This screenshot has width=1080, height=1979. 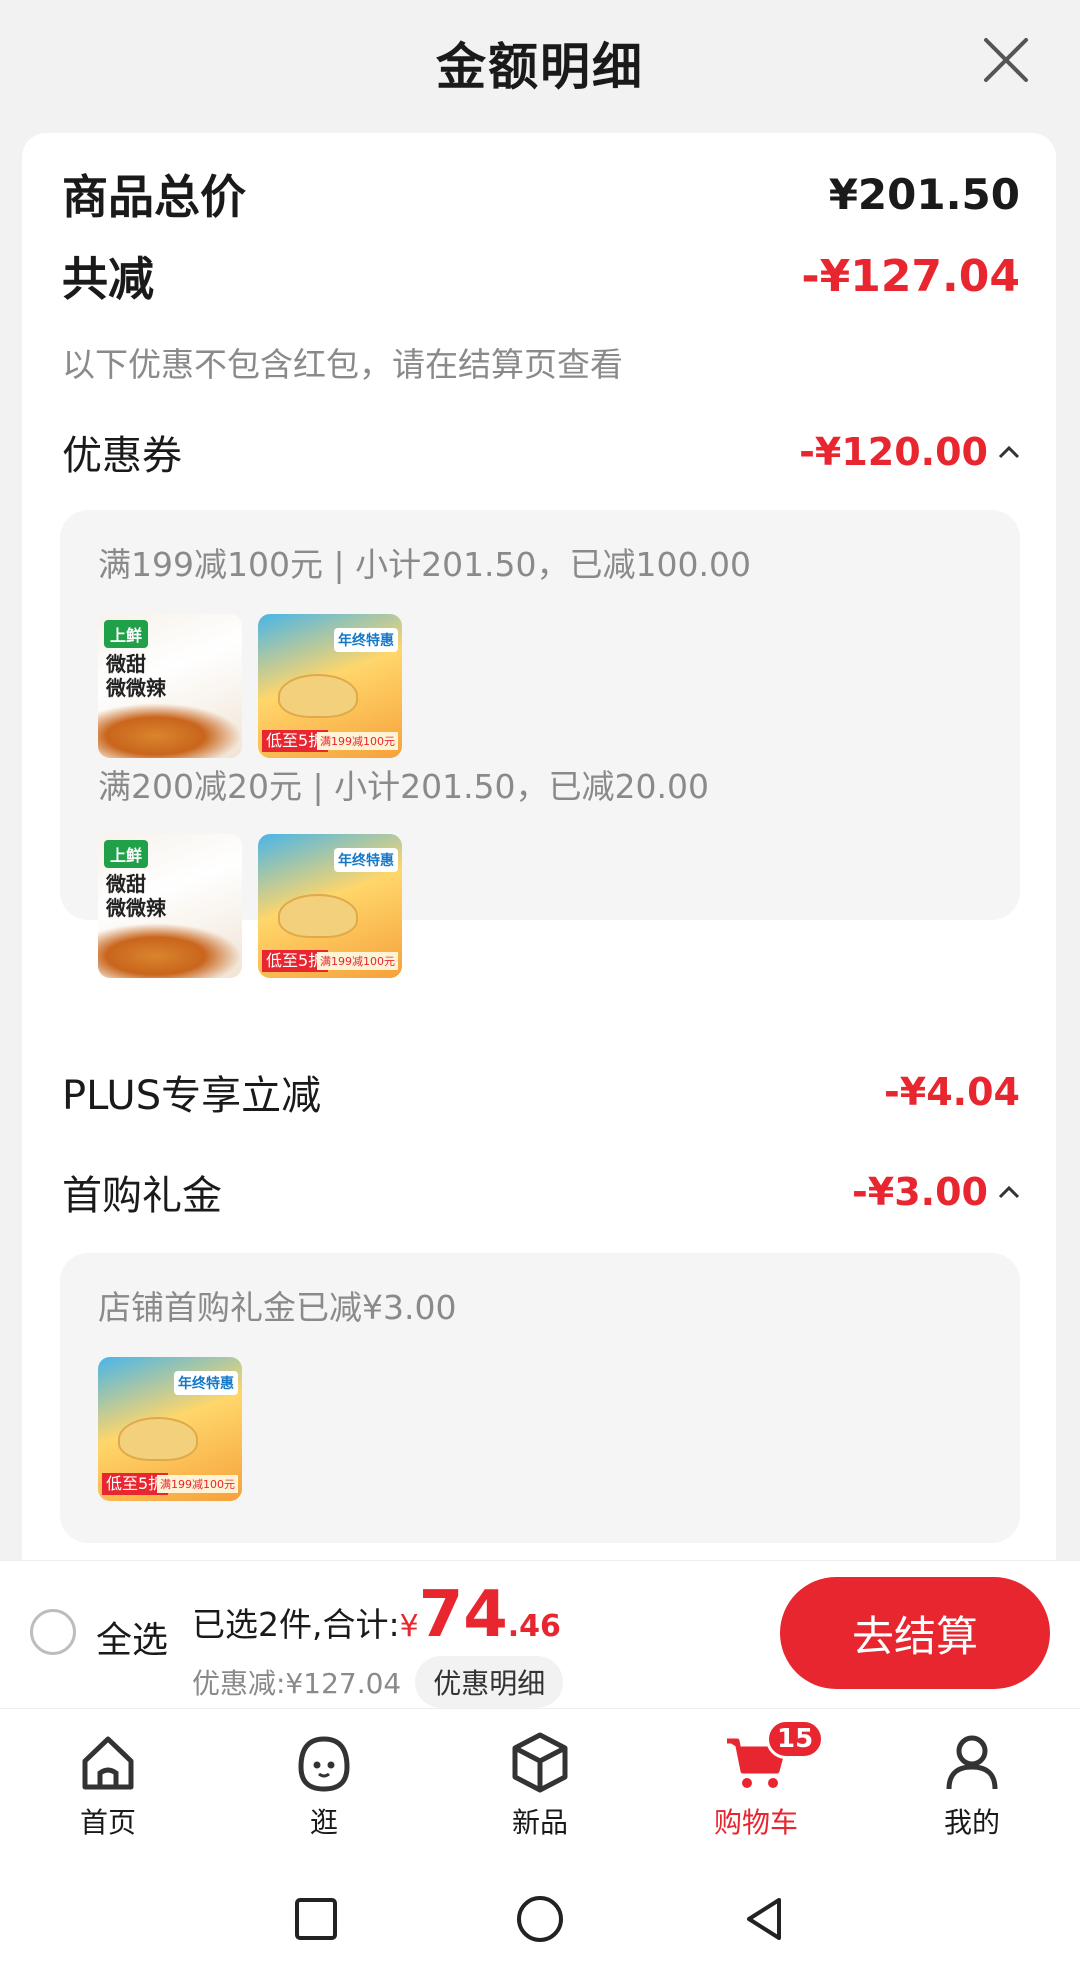 What do you see at coordinates (107, 1822) in the screenshot?
I see `tab-label: 首页` at bounding box center [107, 1822].